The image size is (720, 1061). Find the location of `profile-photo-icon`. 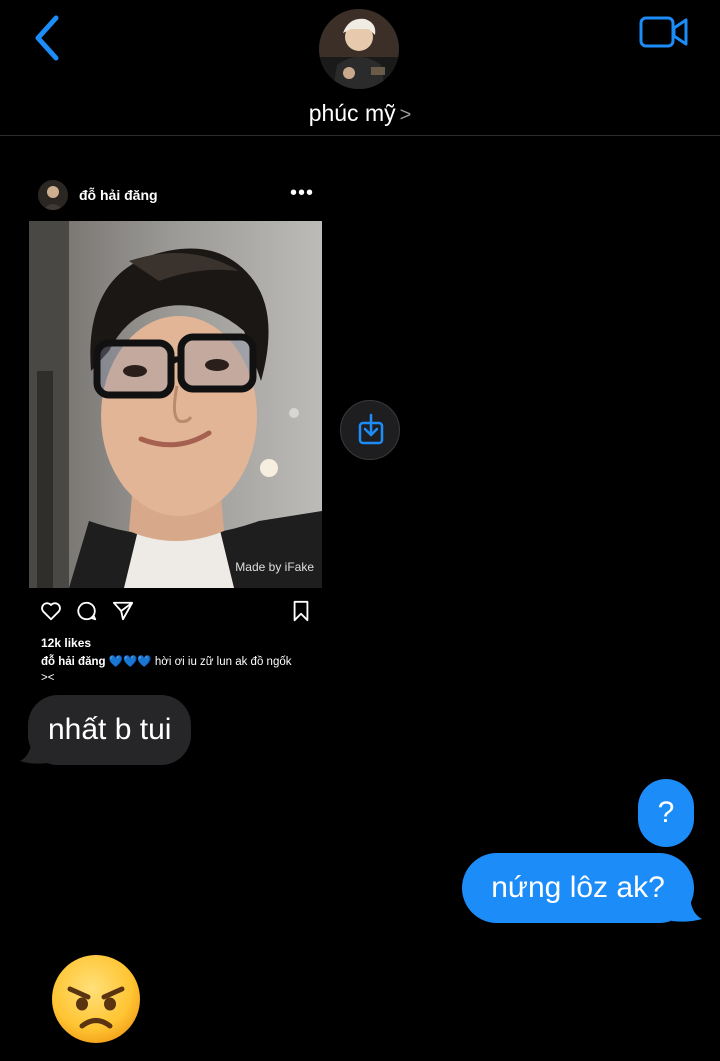

profile-photo-icon is located at coordinates (359, 49).